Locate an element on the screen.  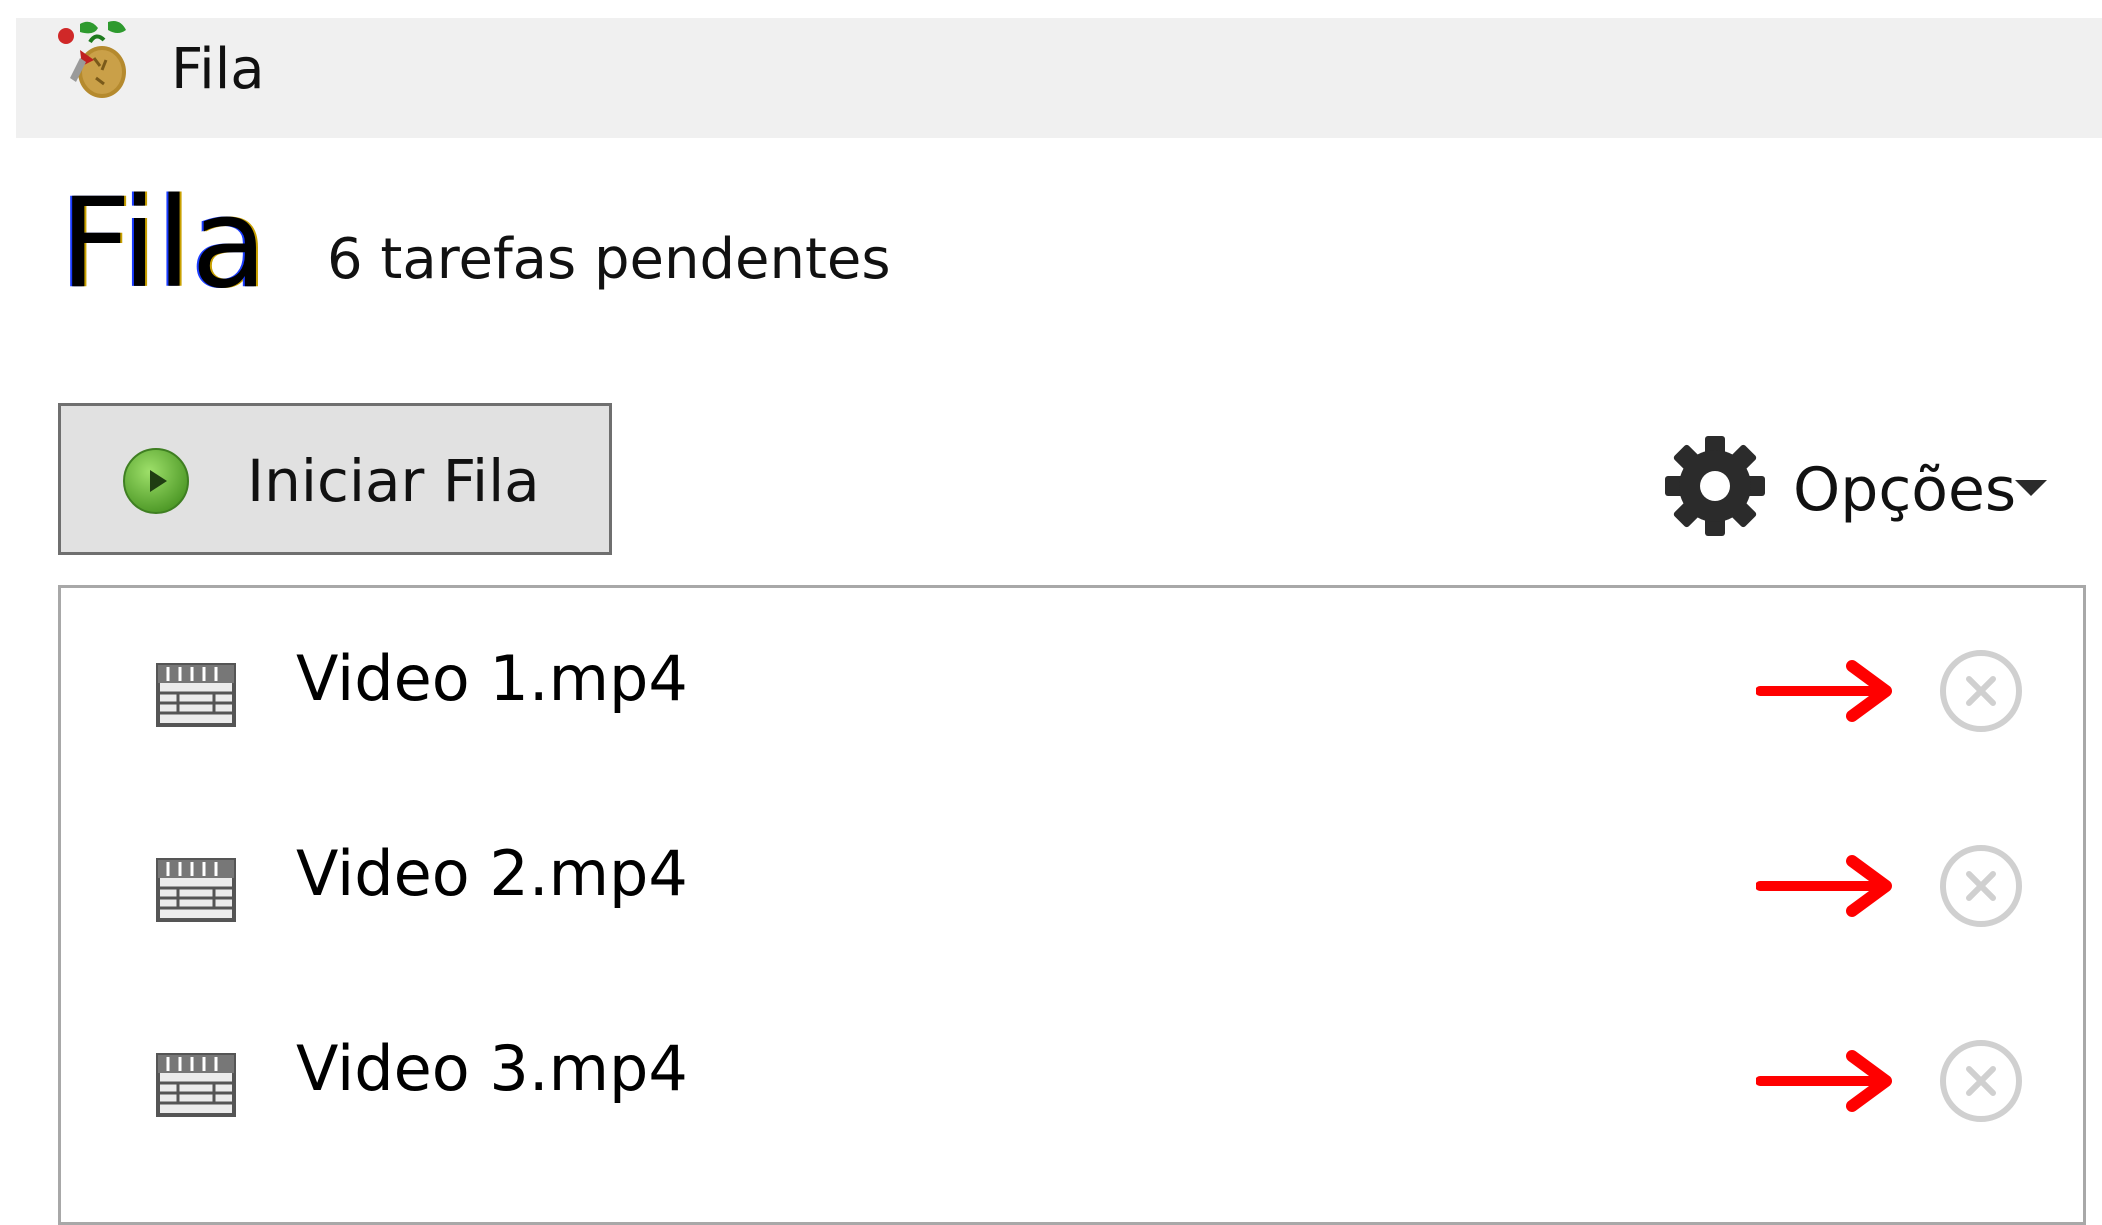
start-queue-button: Iniciar Fila is located at coordinates (335, 479).